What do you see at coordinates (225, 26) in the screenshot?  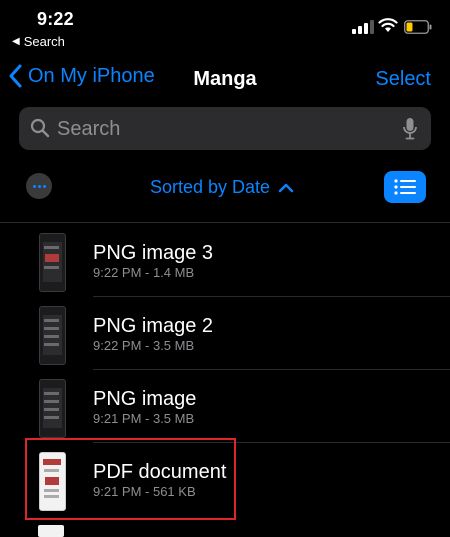 I see `status-bar: 9:22 ◀ Search` at bounding box center [225, 26].